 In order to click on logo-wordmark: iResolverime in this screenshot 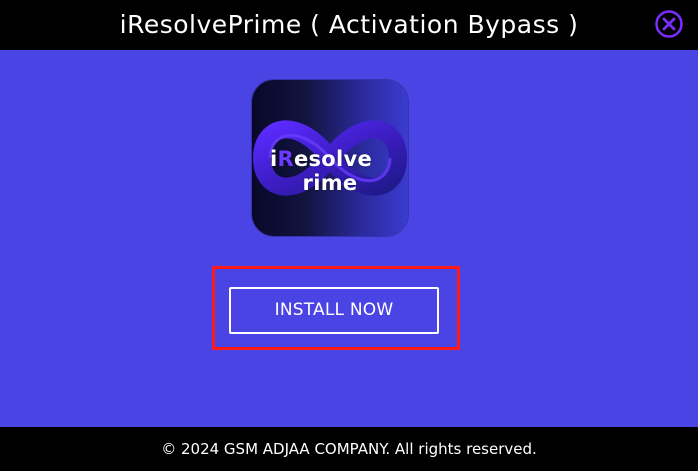, I will do `click(330, 171)`.